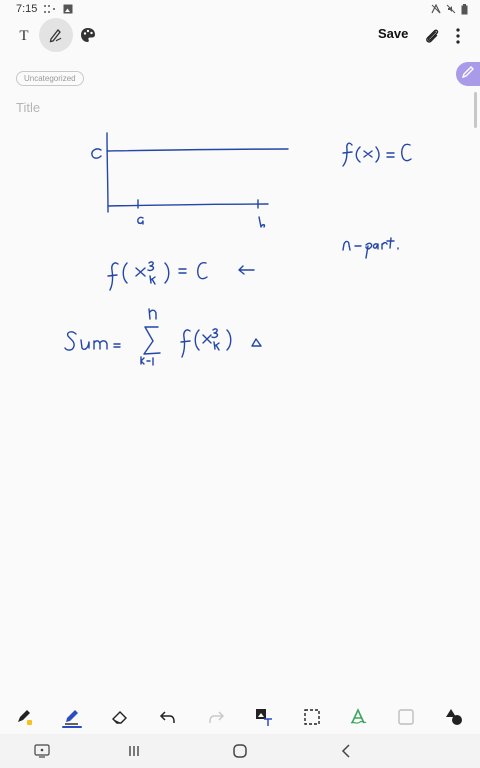 The height and width of the screenshot is (768, 480). I want to click on pen-icon, so click(72, 717).